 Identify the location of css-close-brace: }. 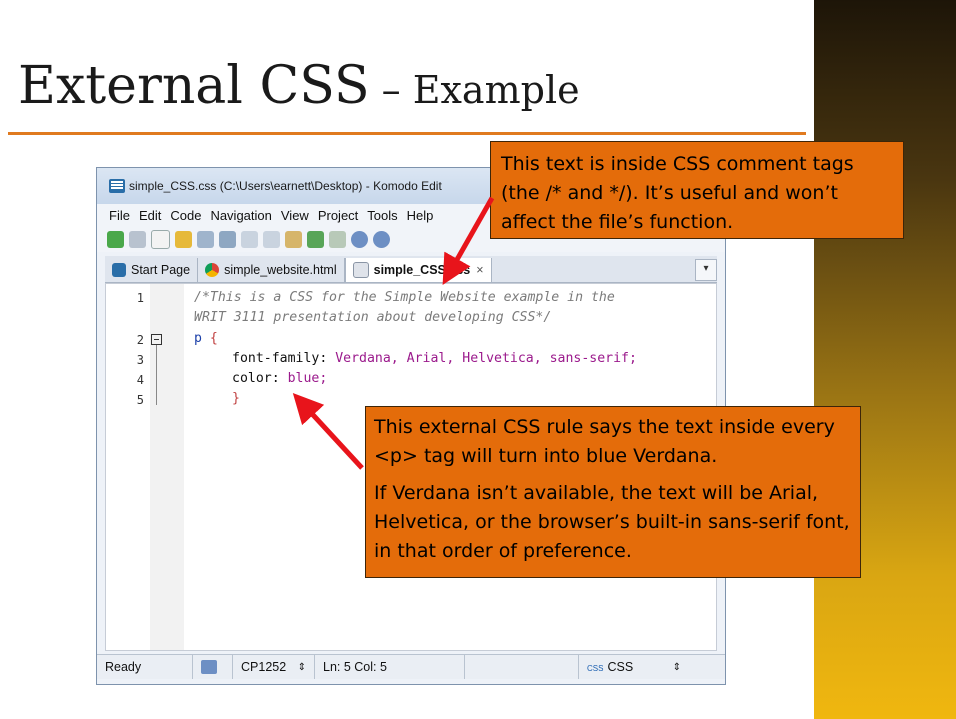
(236, 398).